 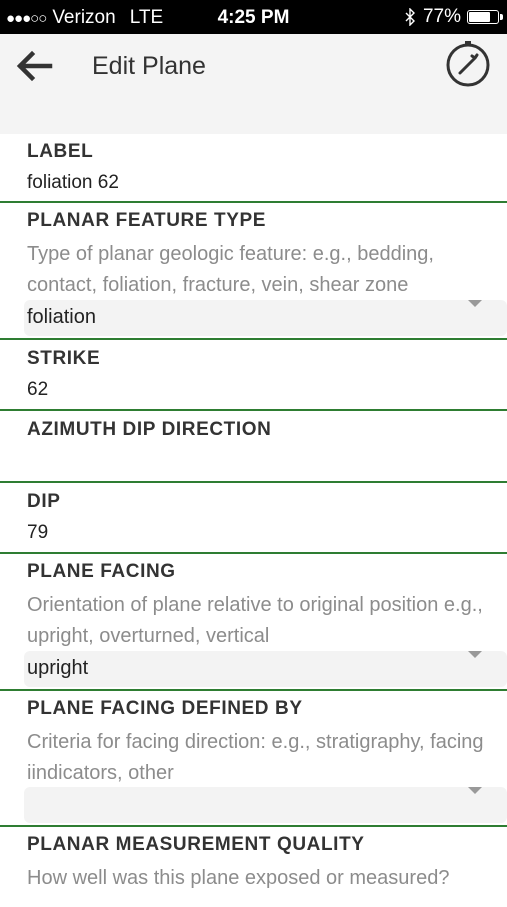 I want to click on strike-label: STRIKE, so click(x=64, y=358).